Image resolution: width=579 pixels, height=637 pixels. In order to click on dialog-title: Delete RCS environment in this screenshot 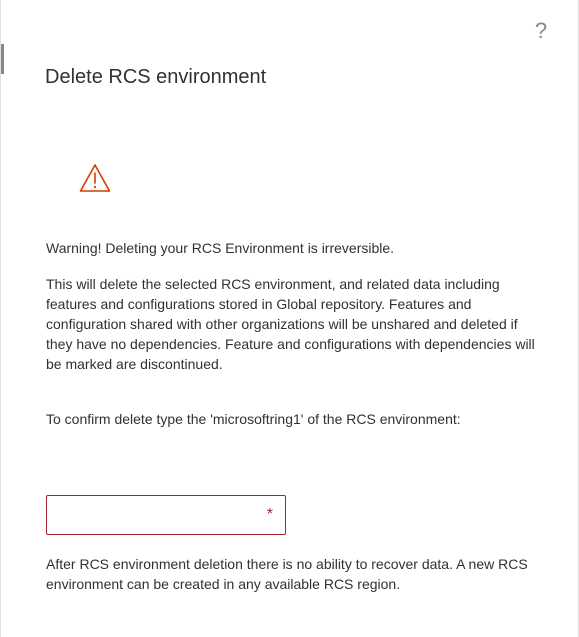, I will do `click(156, 77)`.